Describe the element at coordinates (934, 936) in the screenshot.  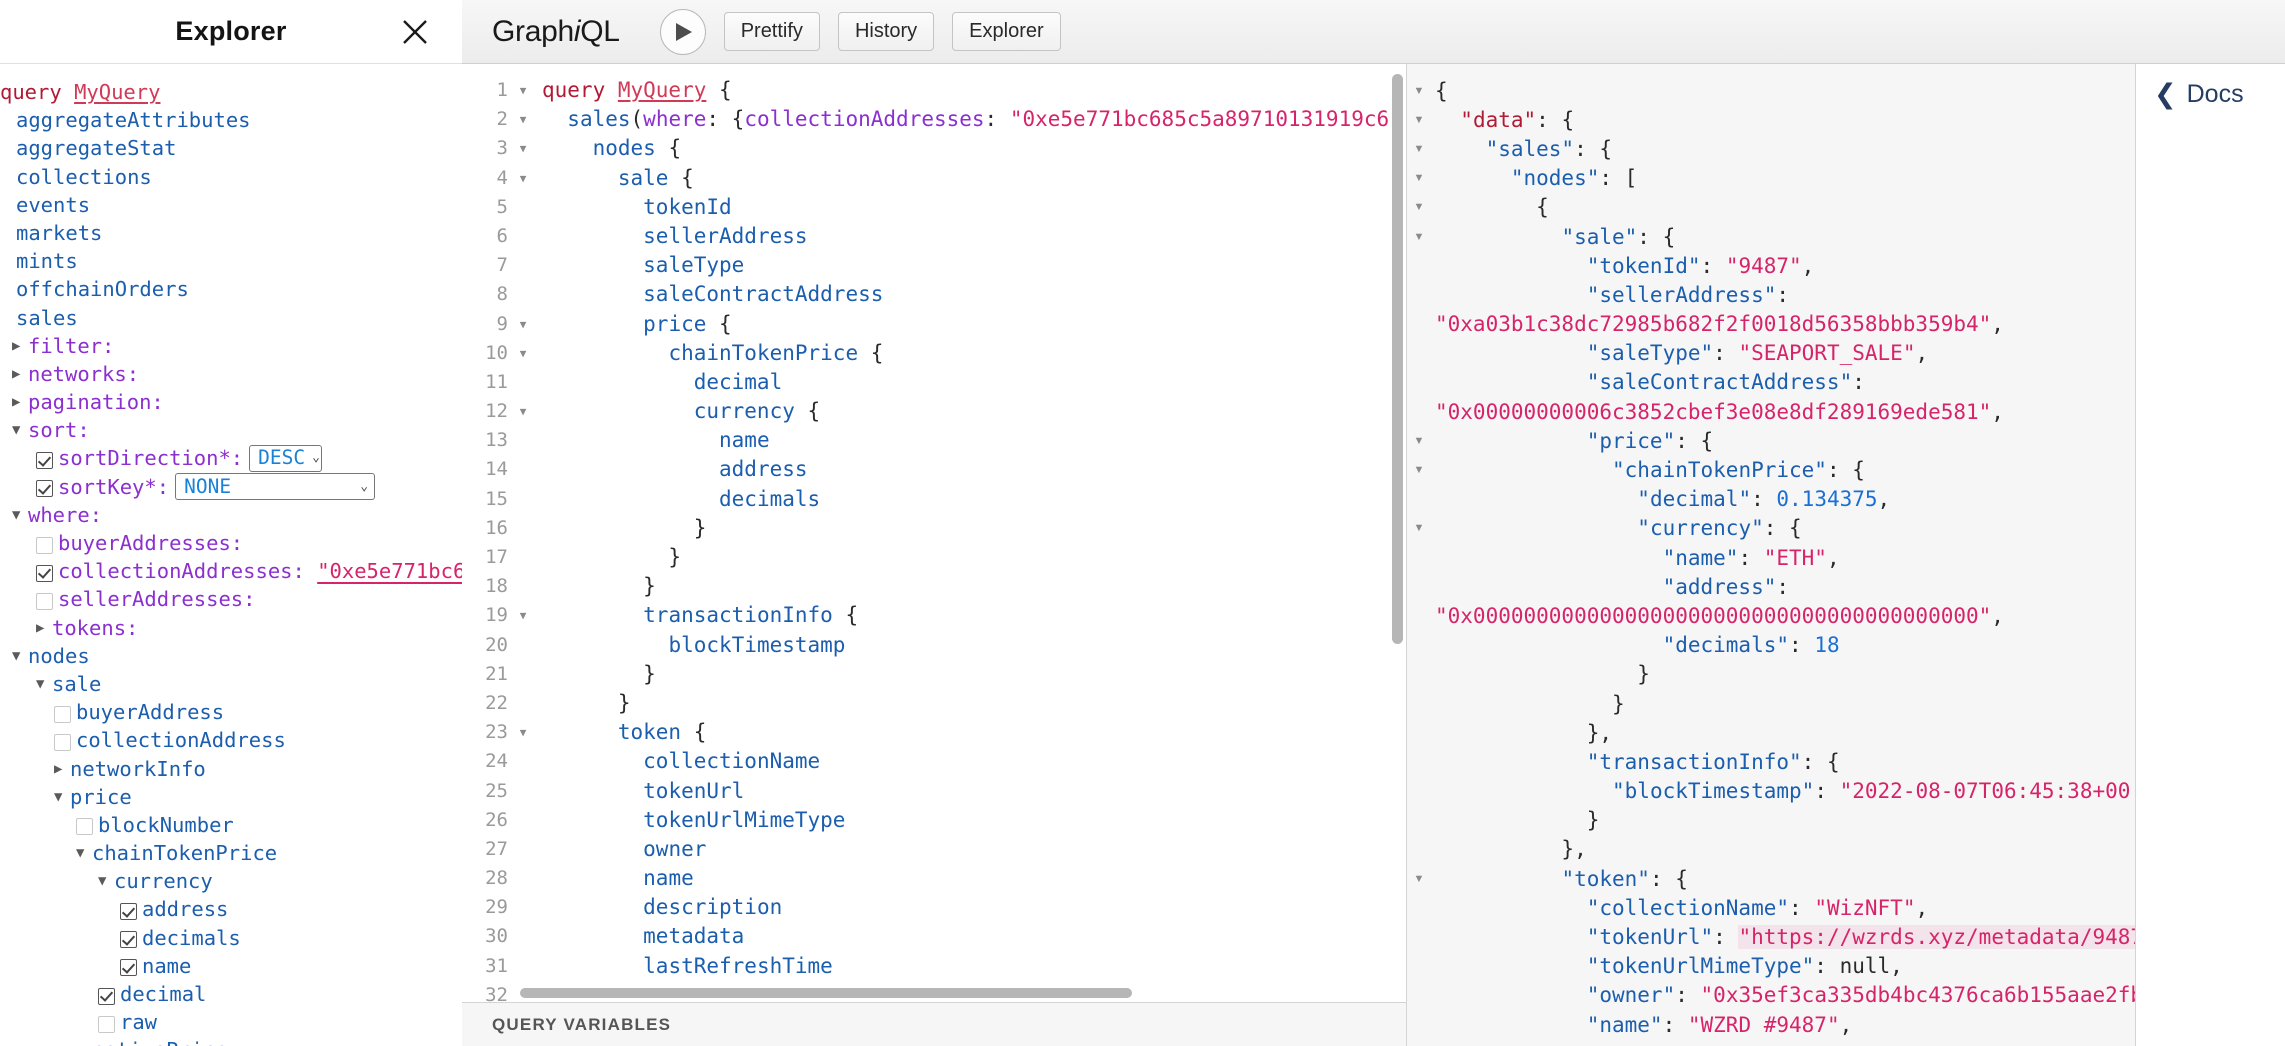
I see `editor-line: 30 metadata` at that location.